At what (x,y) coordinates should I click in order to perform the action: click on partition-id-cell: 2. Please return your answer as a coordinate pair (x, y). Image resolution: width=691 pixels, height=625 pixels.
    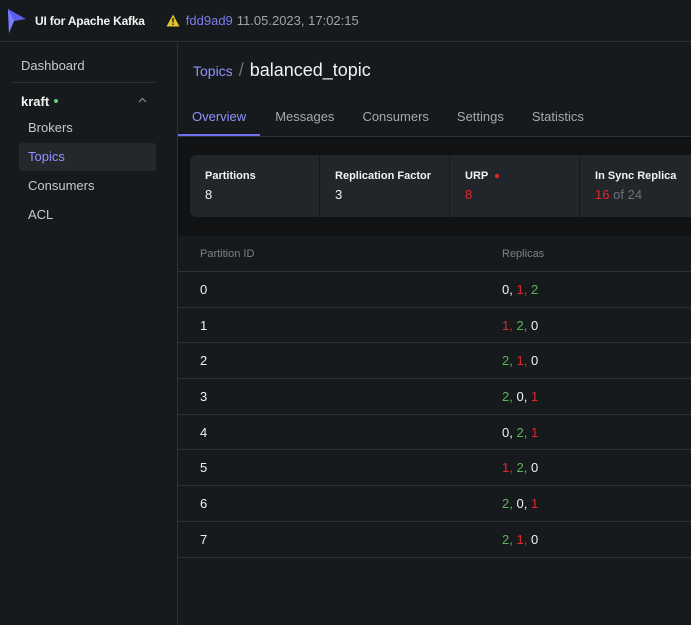
    Looking at the image, I should click on (204, 361).